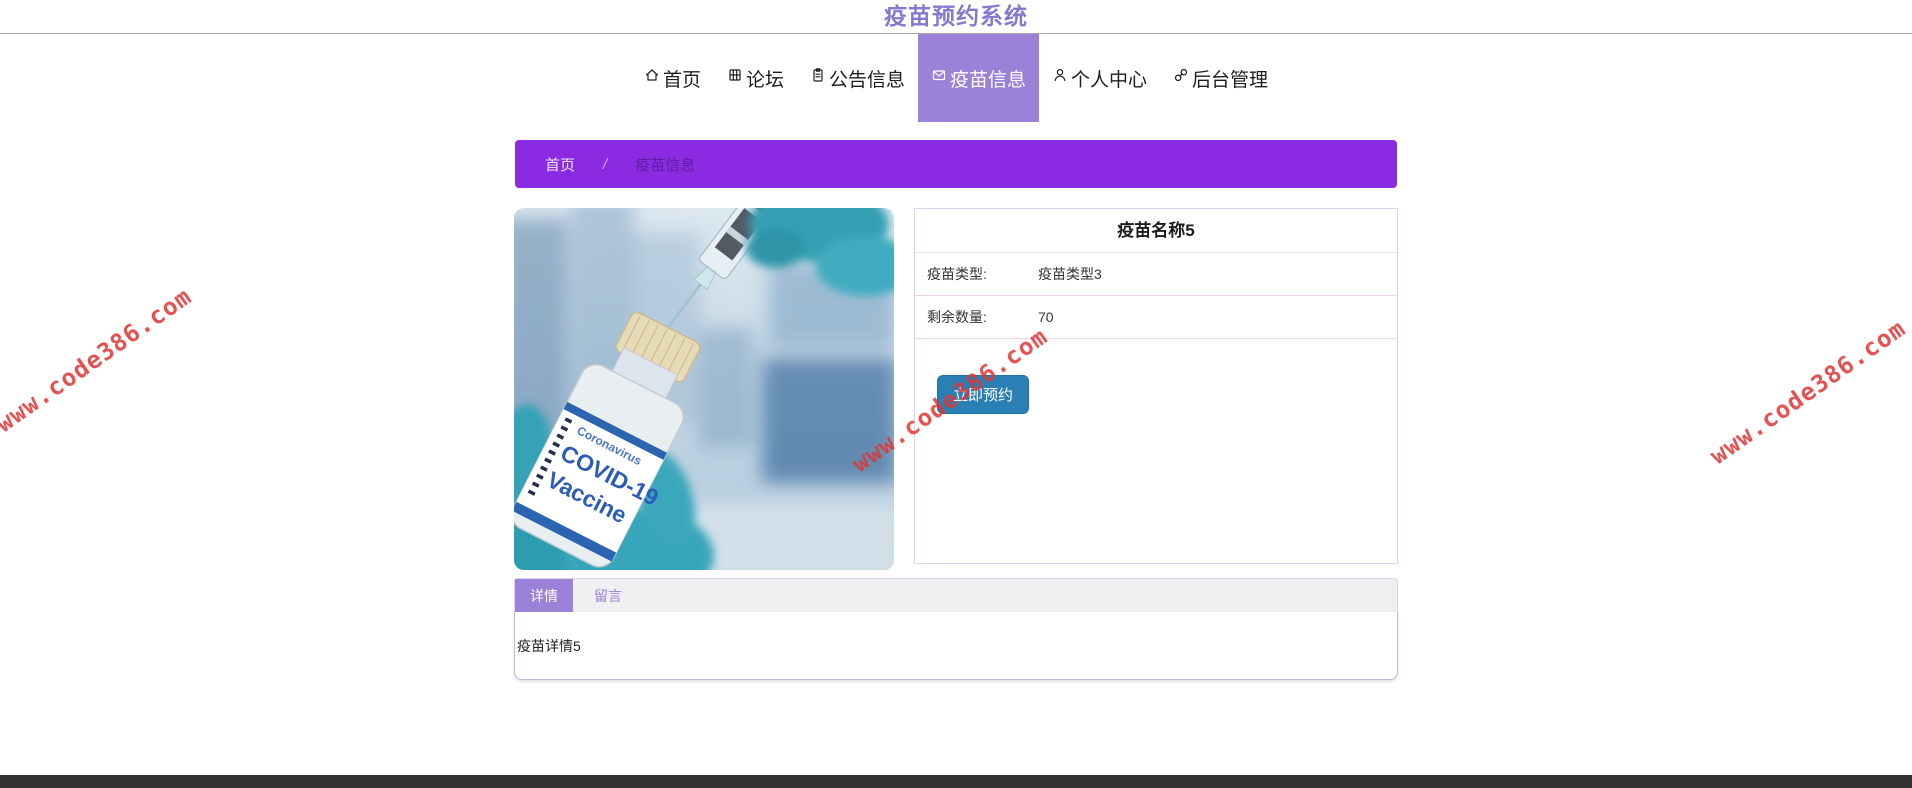 The image size is (1912, 788). I want to click on nav-label: 公告信息, so click(866, 80).